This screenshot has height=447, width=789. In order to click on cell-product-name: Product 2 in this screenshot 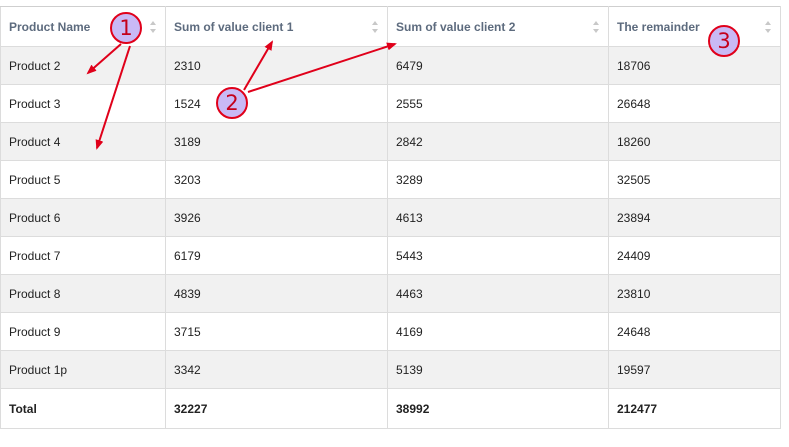, I will do `click(83, 65)`.